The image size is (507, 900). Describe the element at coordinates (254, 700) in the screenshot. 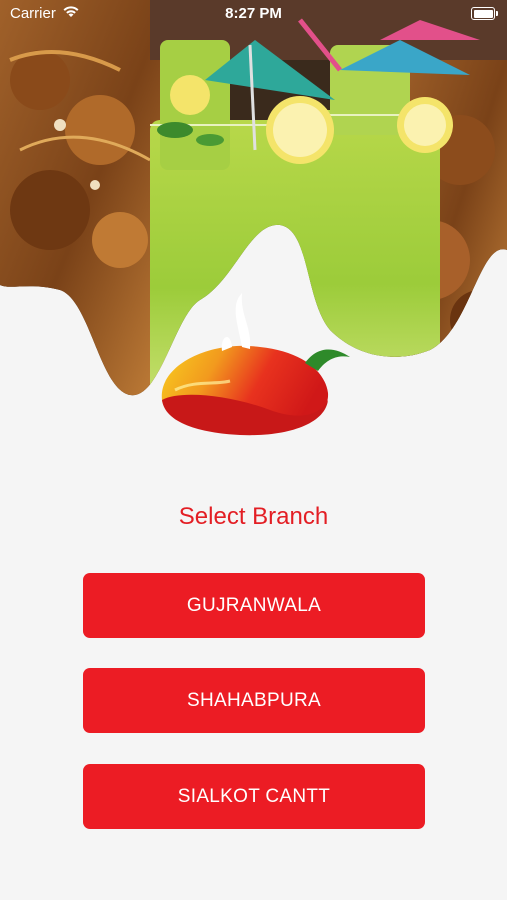

I see `branch-button-shahabpura: SHAHABPURA` at that location.